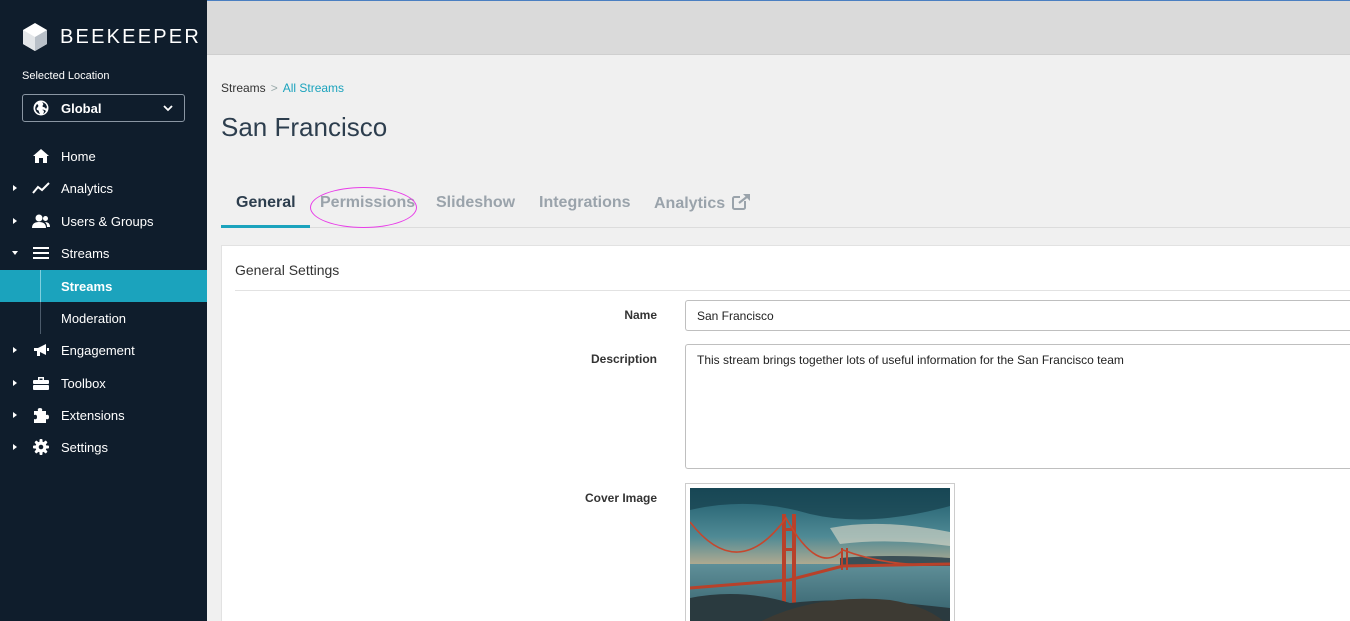  What do you see at coordinates (313, 88) in the screenshot?
I see `breadcrumb-all-streams-link: All Streams` at bounding box center [313, 88].